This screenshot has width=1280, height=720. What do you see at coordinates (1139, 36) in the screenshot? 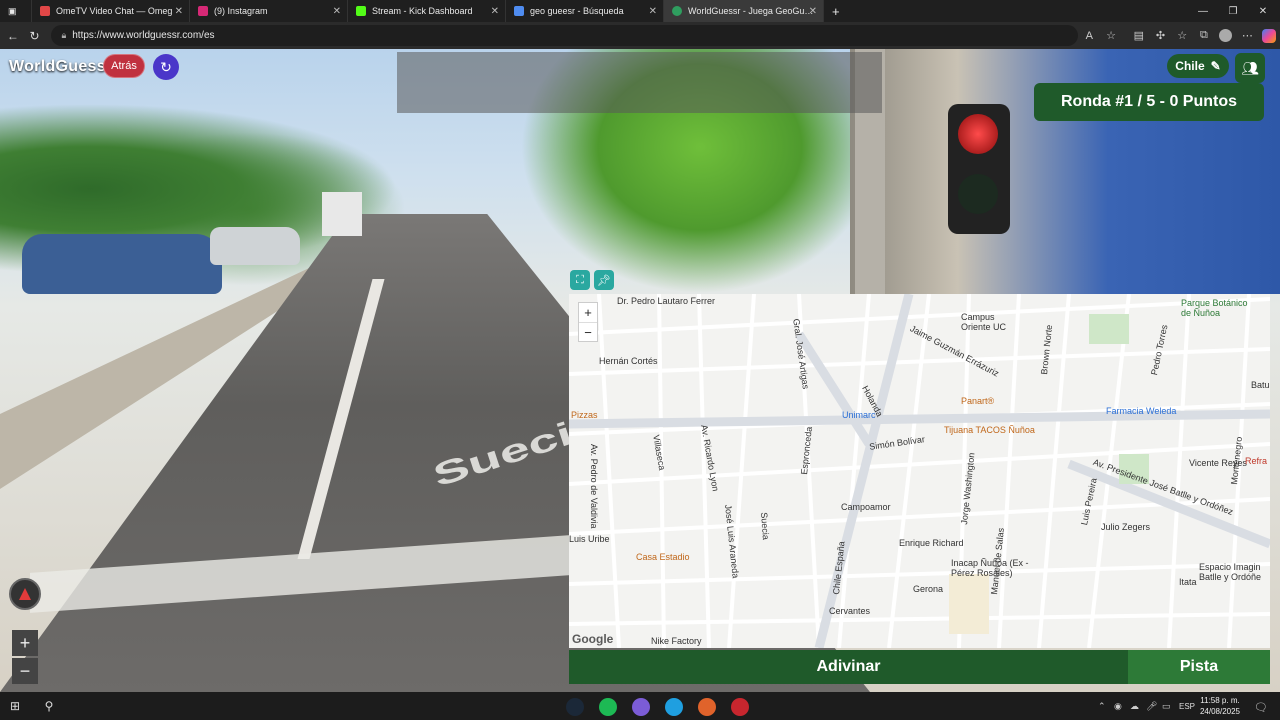
I see `split-screen-button: ▤` at bounding box center [1139, 36].